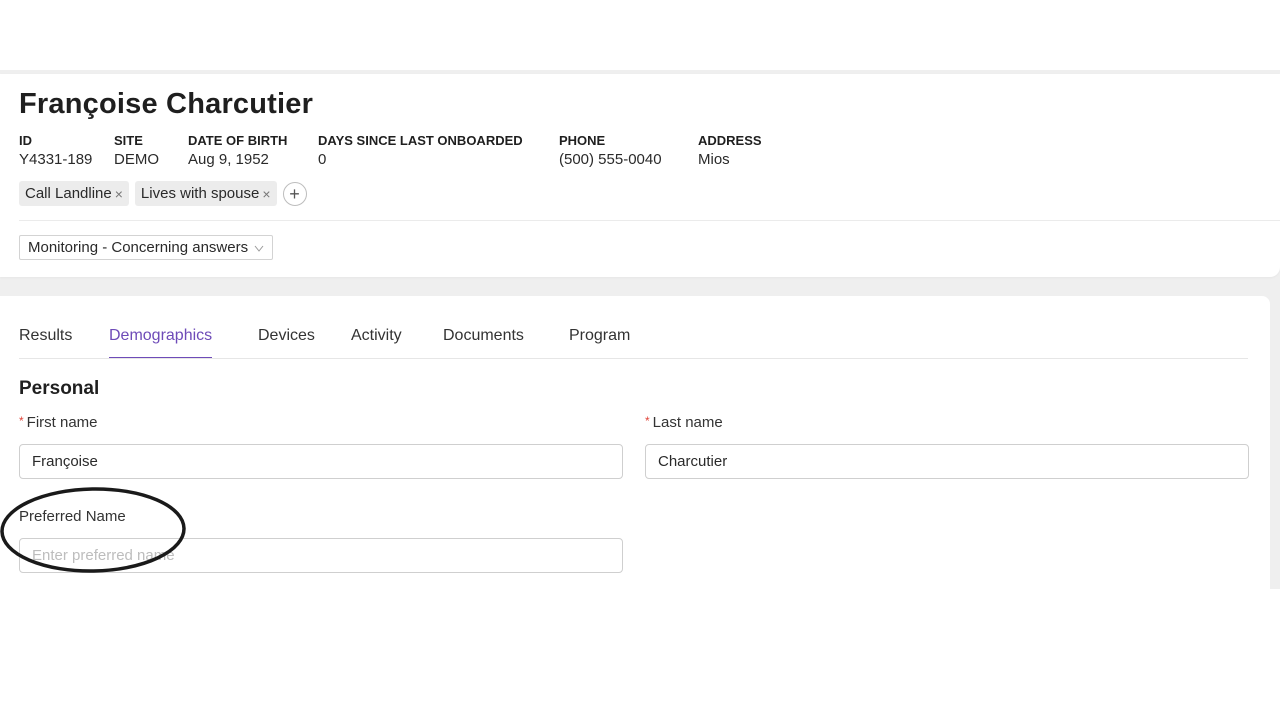 This screenshot has height=720, width=1280. Describe the element at coordinates (483, 341) in the screenshot. I see `tab-documents: Documents` at that location.